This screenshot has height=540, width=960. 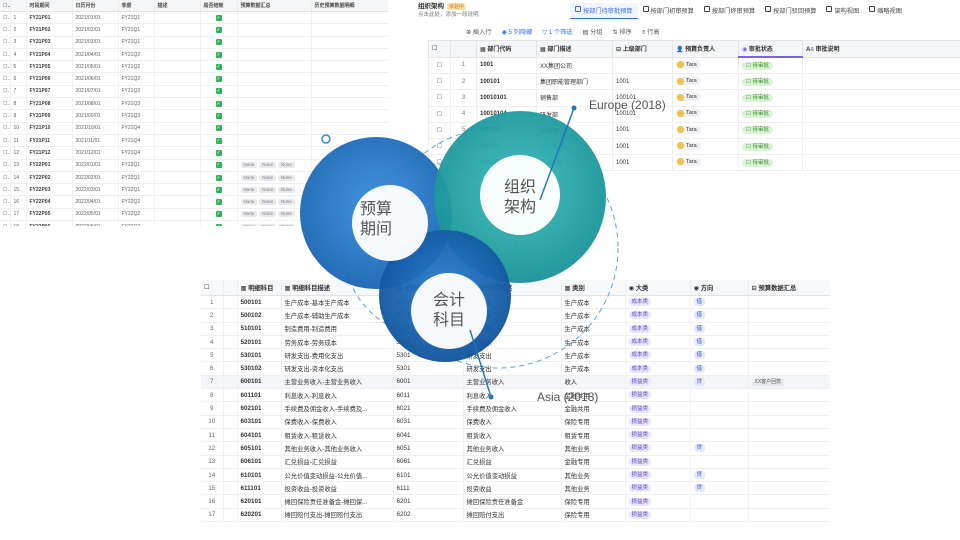 What do you see at coordinates (95, 104) in the screenshot?
I see `calendar-month: 2021/08/01` at bounding box center [95, 104].